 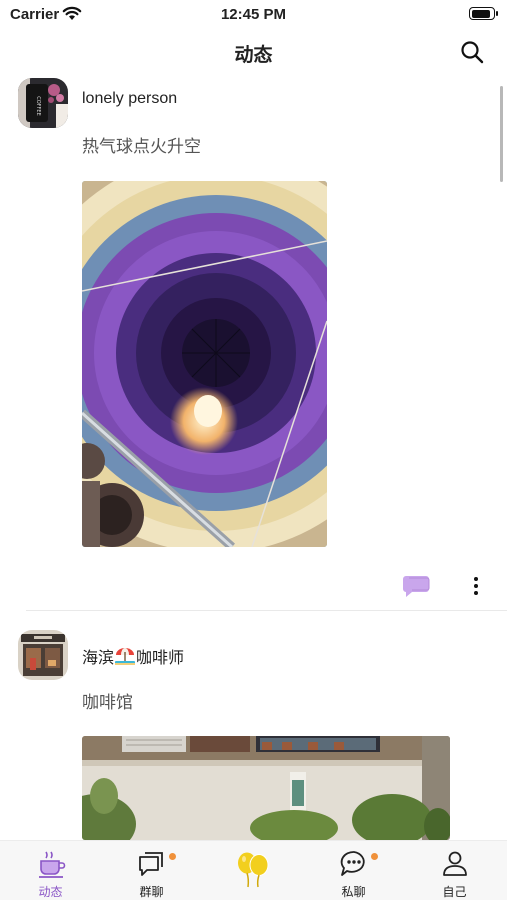 I want to click on post-username-name: 海滨, so click(x=98, y=658).